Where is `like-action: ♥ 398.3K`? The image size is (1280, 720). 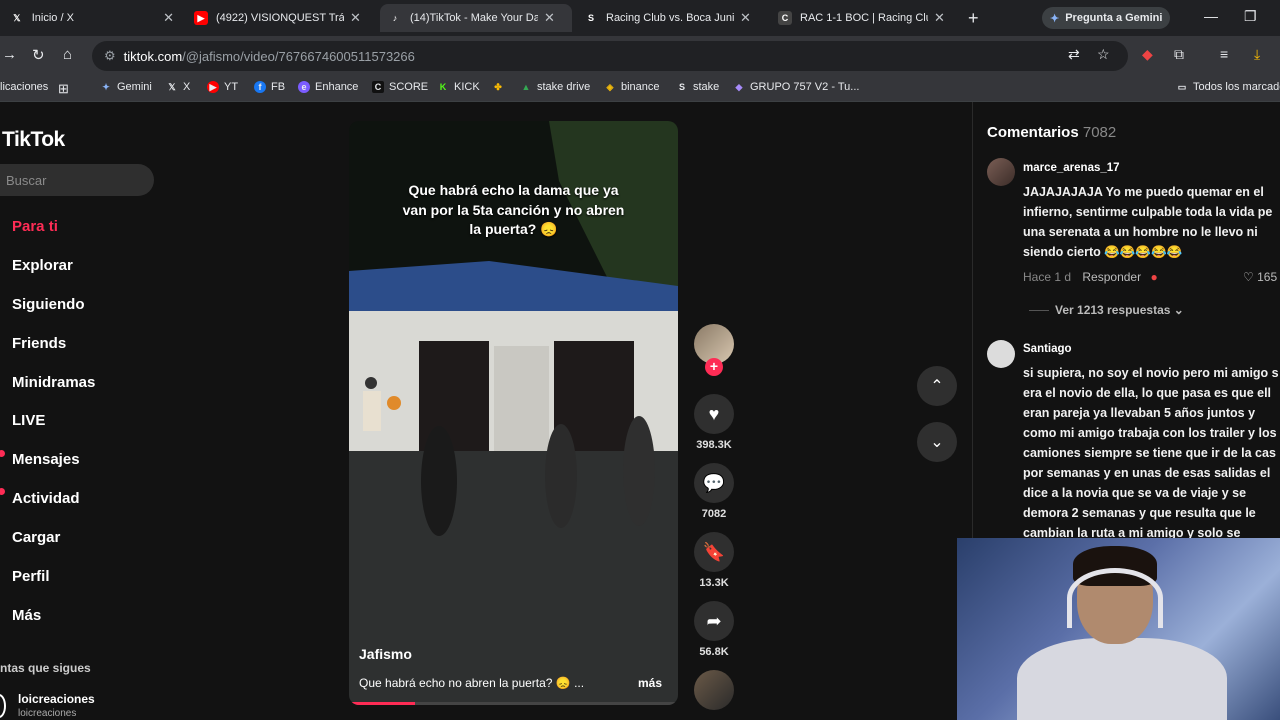
like-action: ♥ 398.3K is located at coordinates (714, 422).